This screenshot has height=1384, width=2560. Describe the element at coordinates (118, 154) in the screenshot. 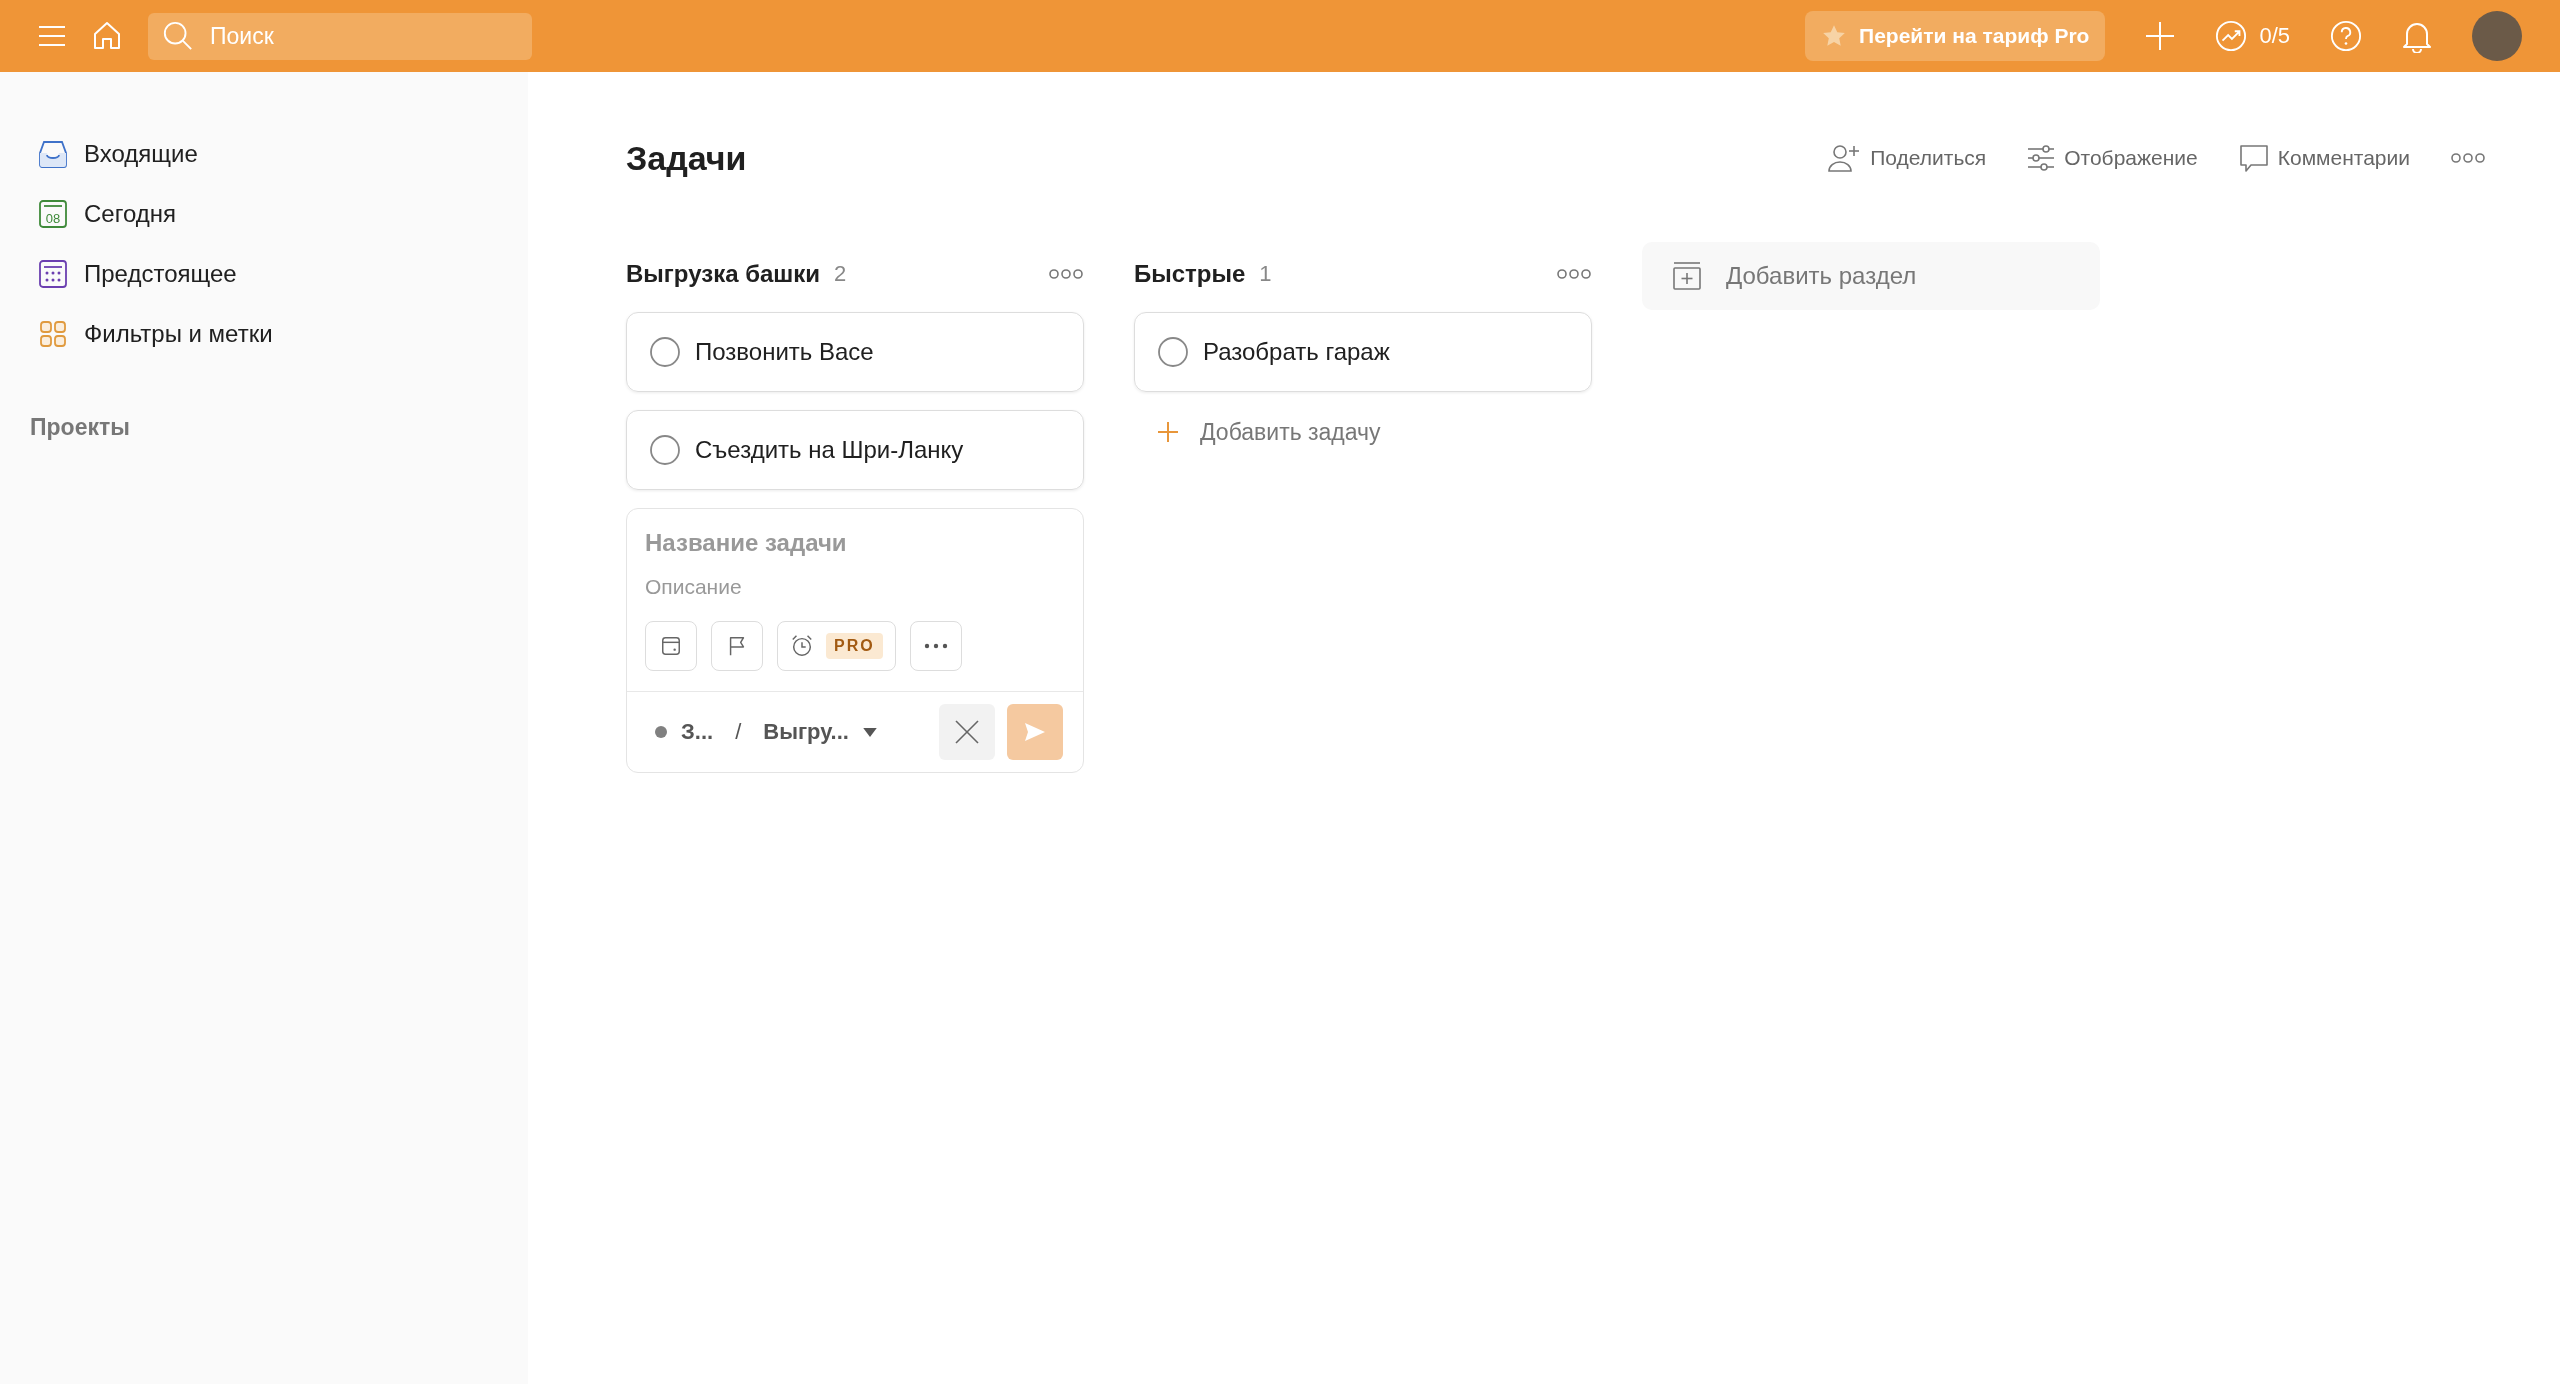

I see `sidebar-item: Входящие` at that location.